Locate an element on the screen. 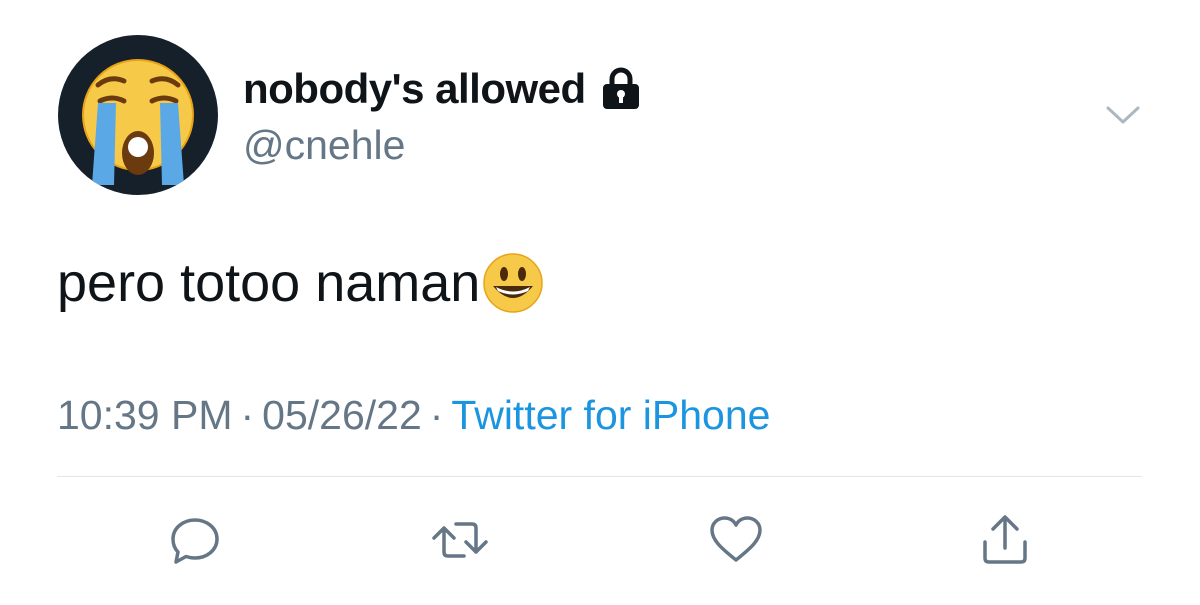  share-button is located at coordinates (1005, 540).